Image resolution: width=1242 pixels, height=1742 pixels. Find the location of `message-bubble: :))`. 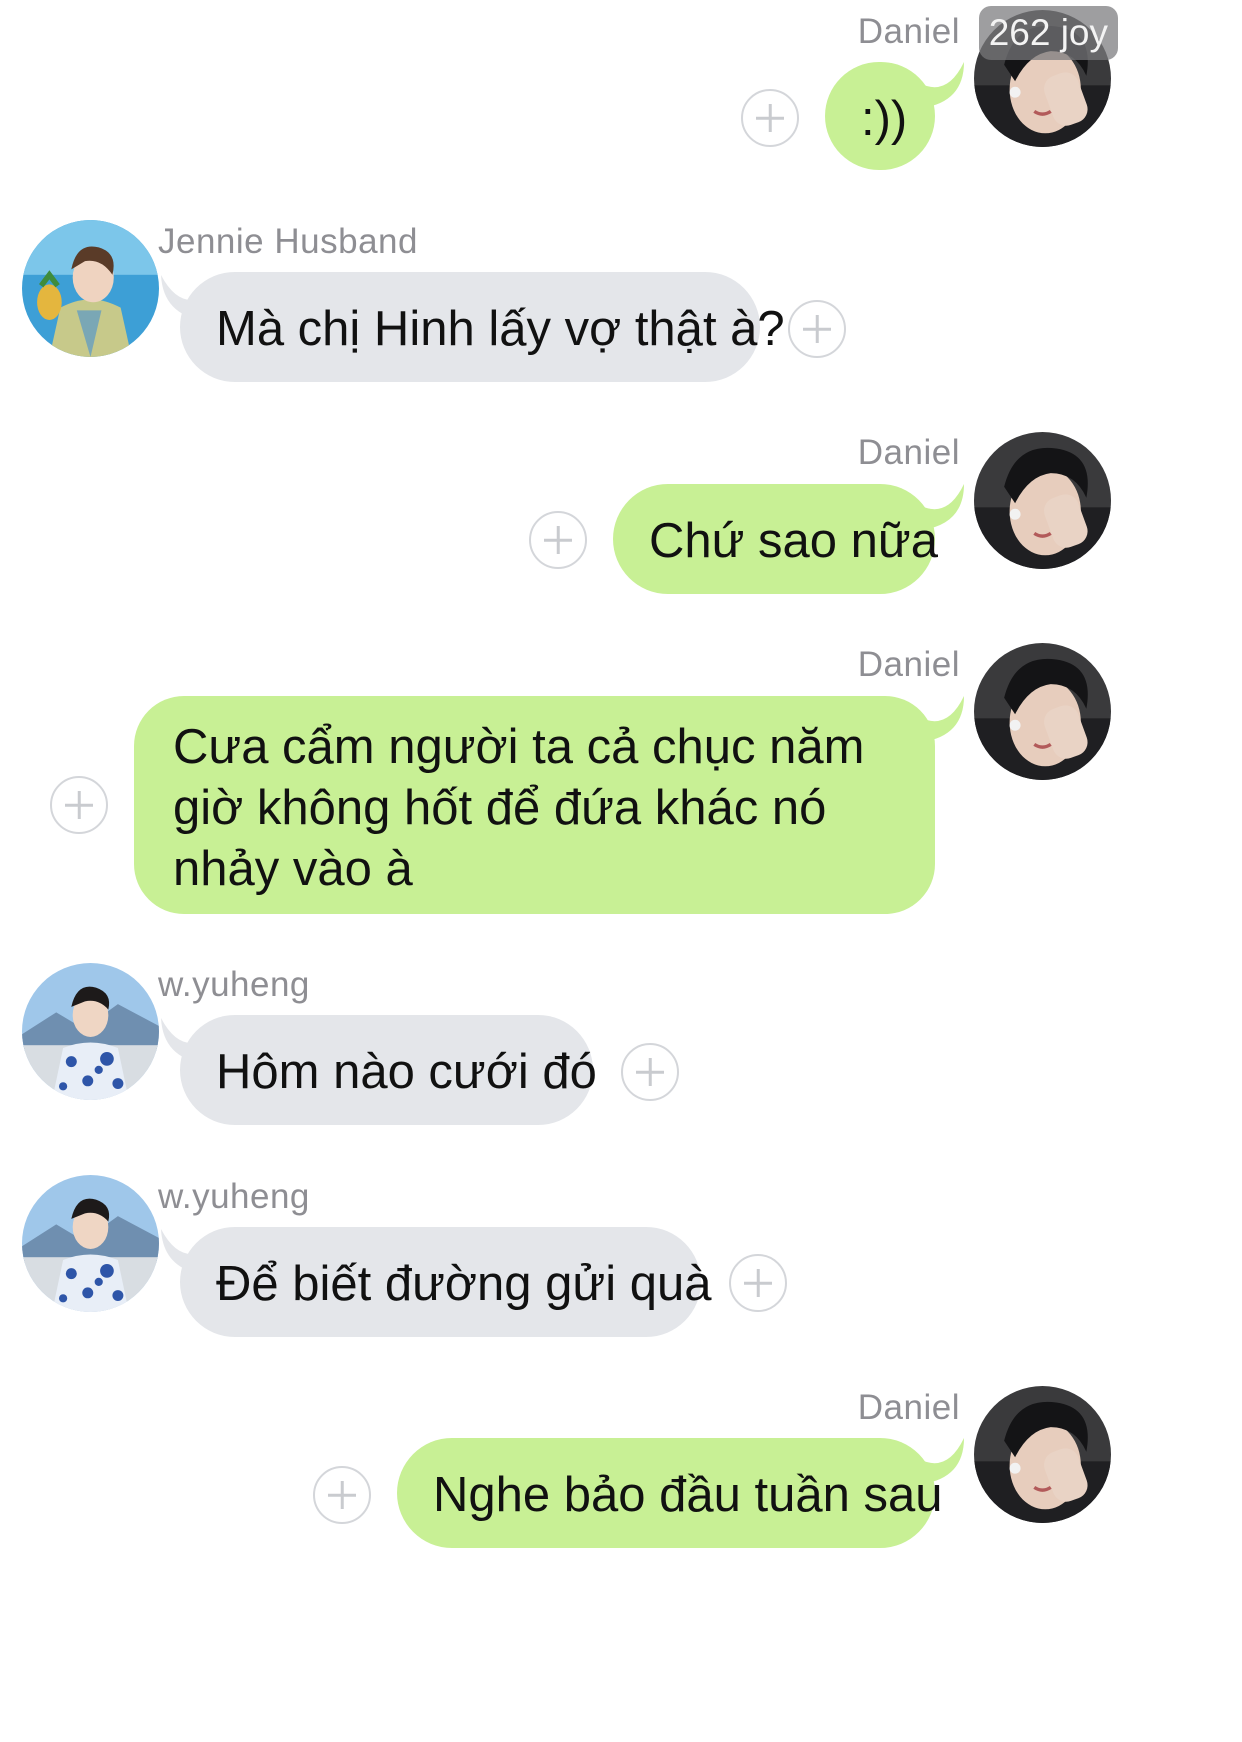

message-bubble: :)) is located at coordinates (880, 116).